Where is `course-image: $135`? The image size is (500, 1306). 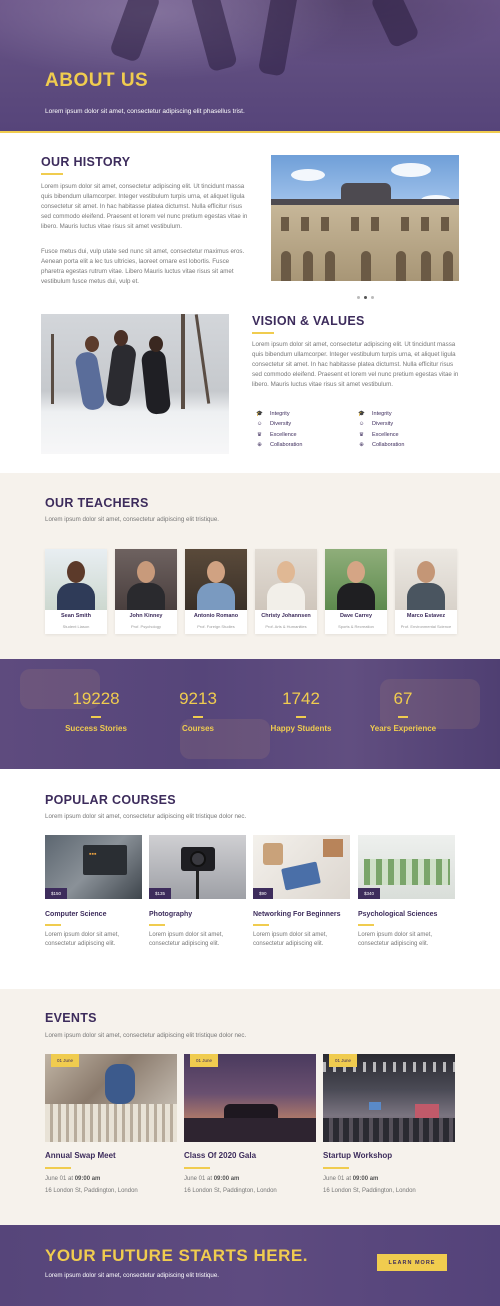
course-image: $135 is located at coordinates (197, 867).